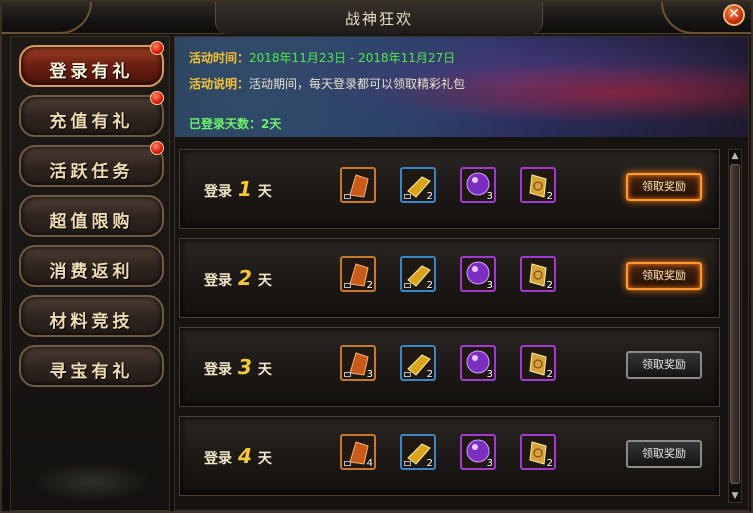  Describe the element at coordinates (449, 189) in the screenshot. I see `reward-row: 登录 1 天 2 3 2 领取奖励` at that location.